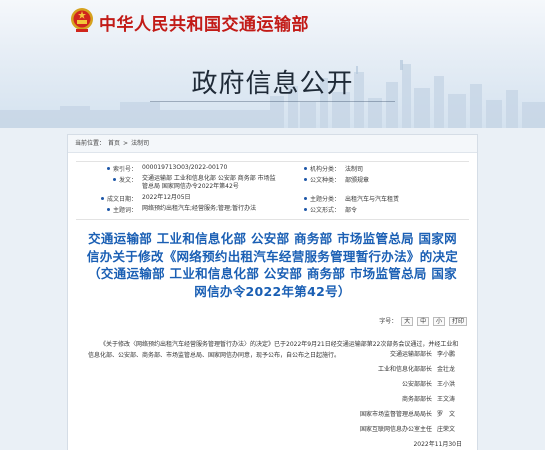 The height and width of the screenshot is (450, 545). What do you see at coordinates (410, 354) in the screenshot?
I see `signature-org: 交通运输部部长` at bounding box center [410, 354].